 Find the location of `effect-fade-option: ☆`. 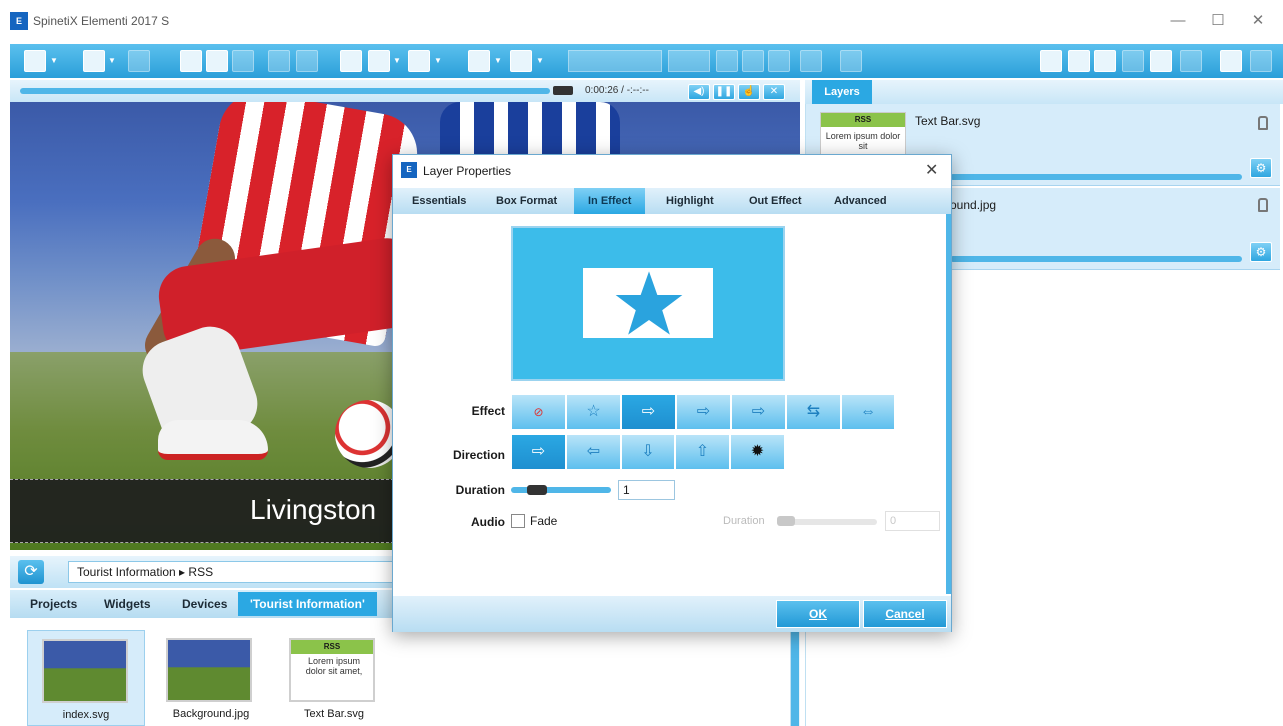

effect-fade-option: ☆ is located at coordinates (593, 412).